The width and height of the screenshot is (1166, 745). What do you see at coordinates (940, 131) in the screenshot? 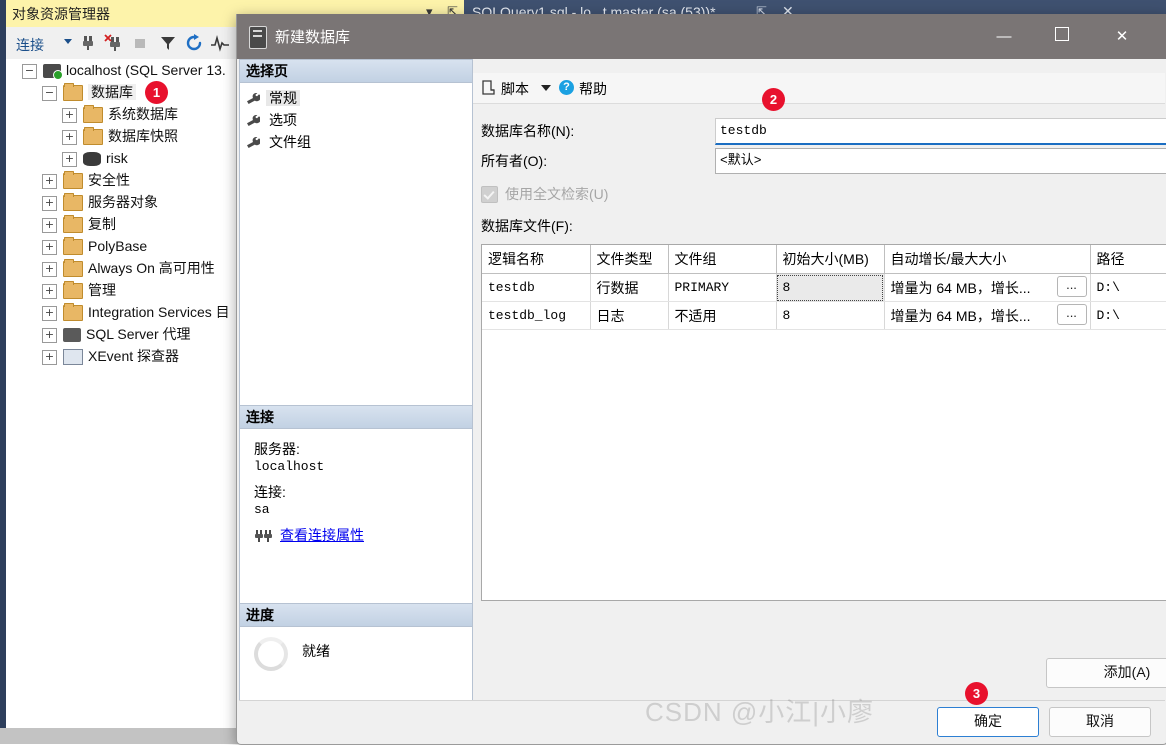
I see `db-name-input: testdb` at bounding box center [940, 131].